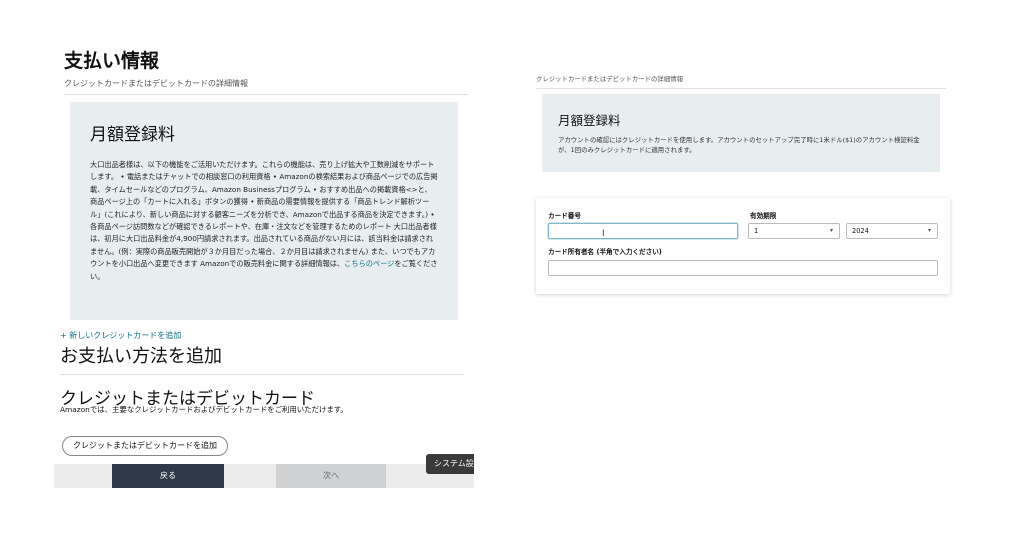 Image resolution: width=1024 pixels, height=538 pixels. Describe the element at coordinates (369, 263) in the screenshot. I see `fee-details-link: こちらのページ` at that location.